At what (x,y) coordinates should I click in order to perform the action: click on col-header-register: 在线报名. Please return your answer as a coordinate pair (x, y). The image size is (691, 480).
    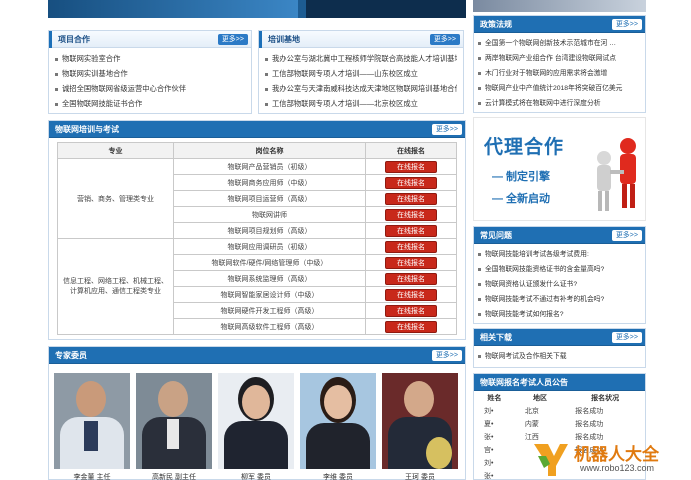
    Looking at the image, I should click on (411, 150).